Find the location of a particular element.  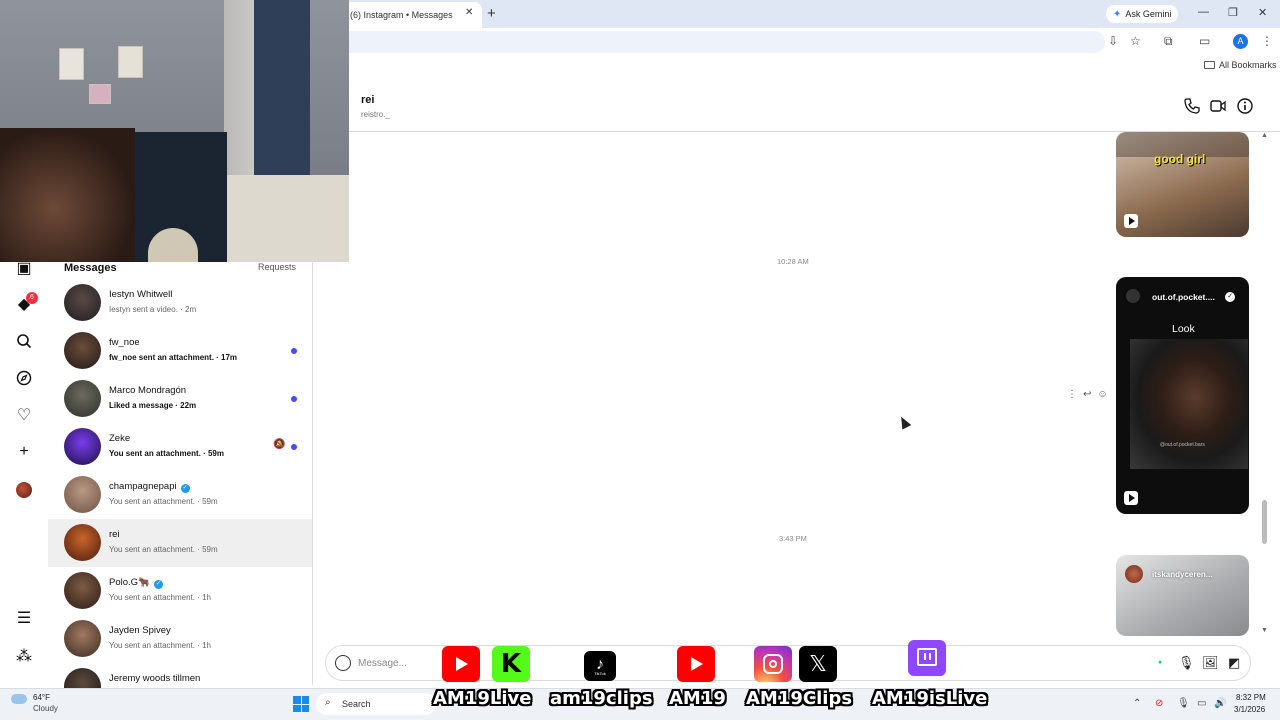

thread-item: fw_noe fw_noe sent an attachment. · 17m is located at coordinates (180, 351).